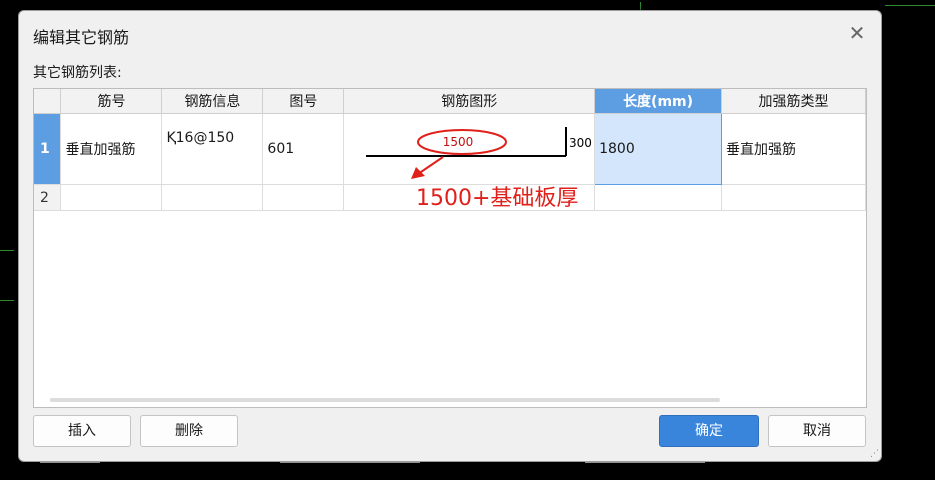 The image size is (935, 480). What do you see at coordinates (48, 101) in the screenshot?
I see `corner-header` at bounding box center [48, 101].